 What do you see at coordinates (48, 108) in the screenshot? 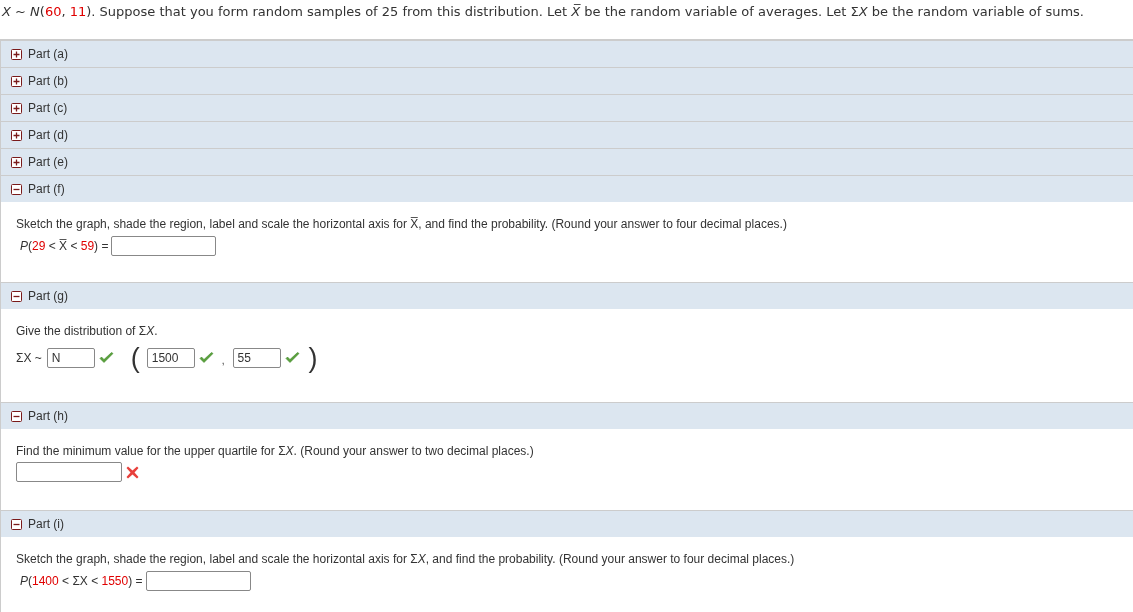
I see `part-label: Part (c)` at bounding box center [48, 108].